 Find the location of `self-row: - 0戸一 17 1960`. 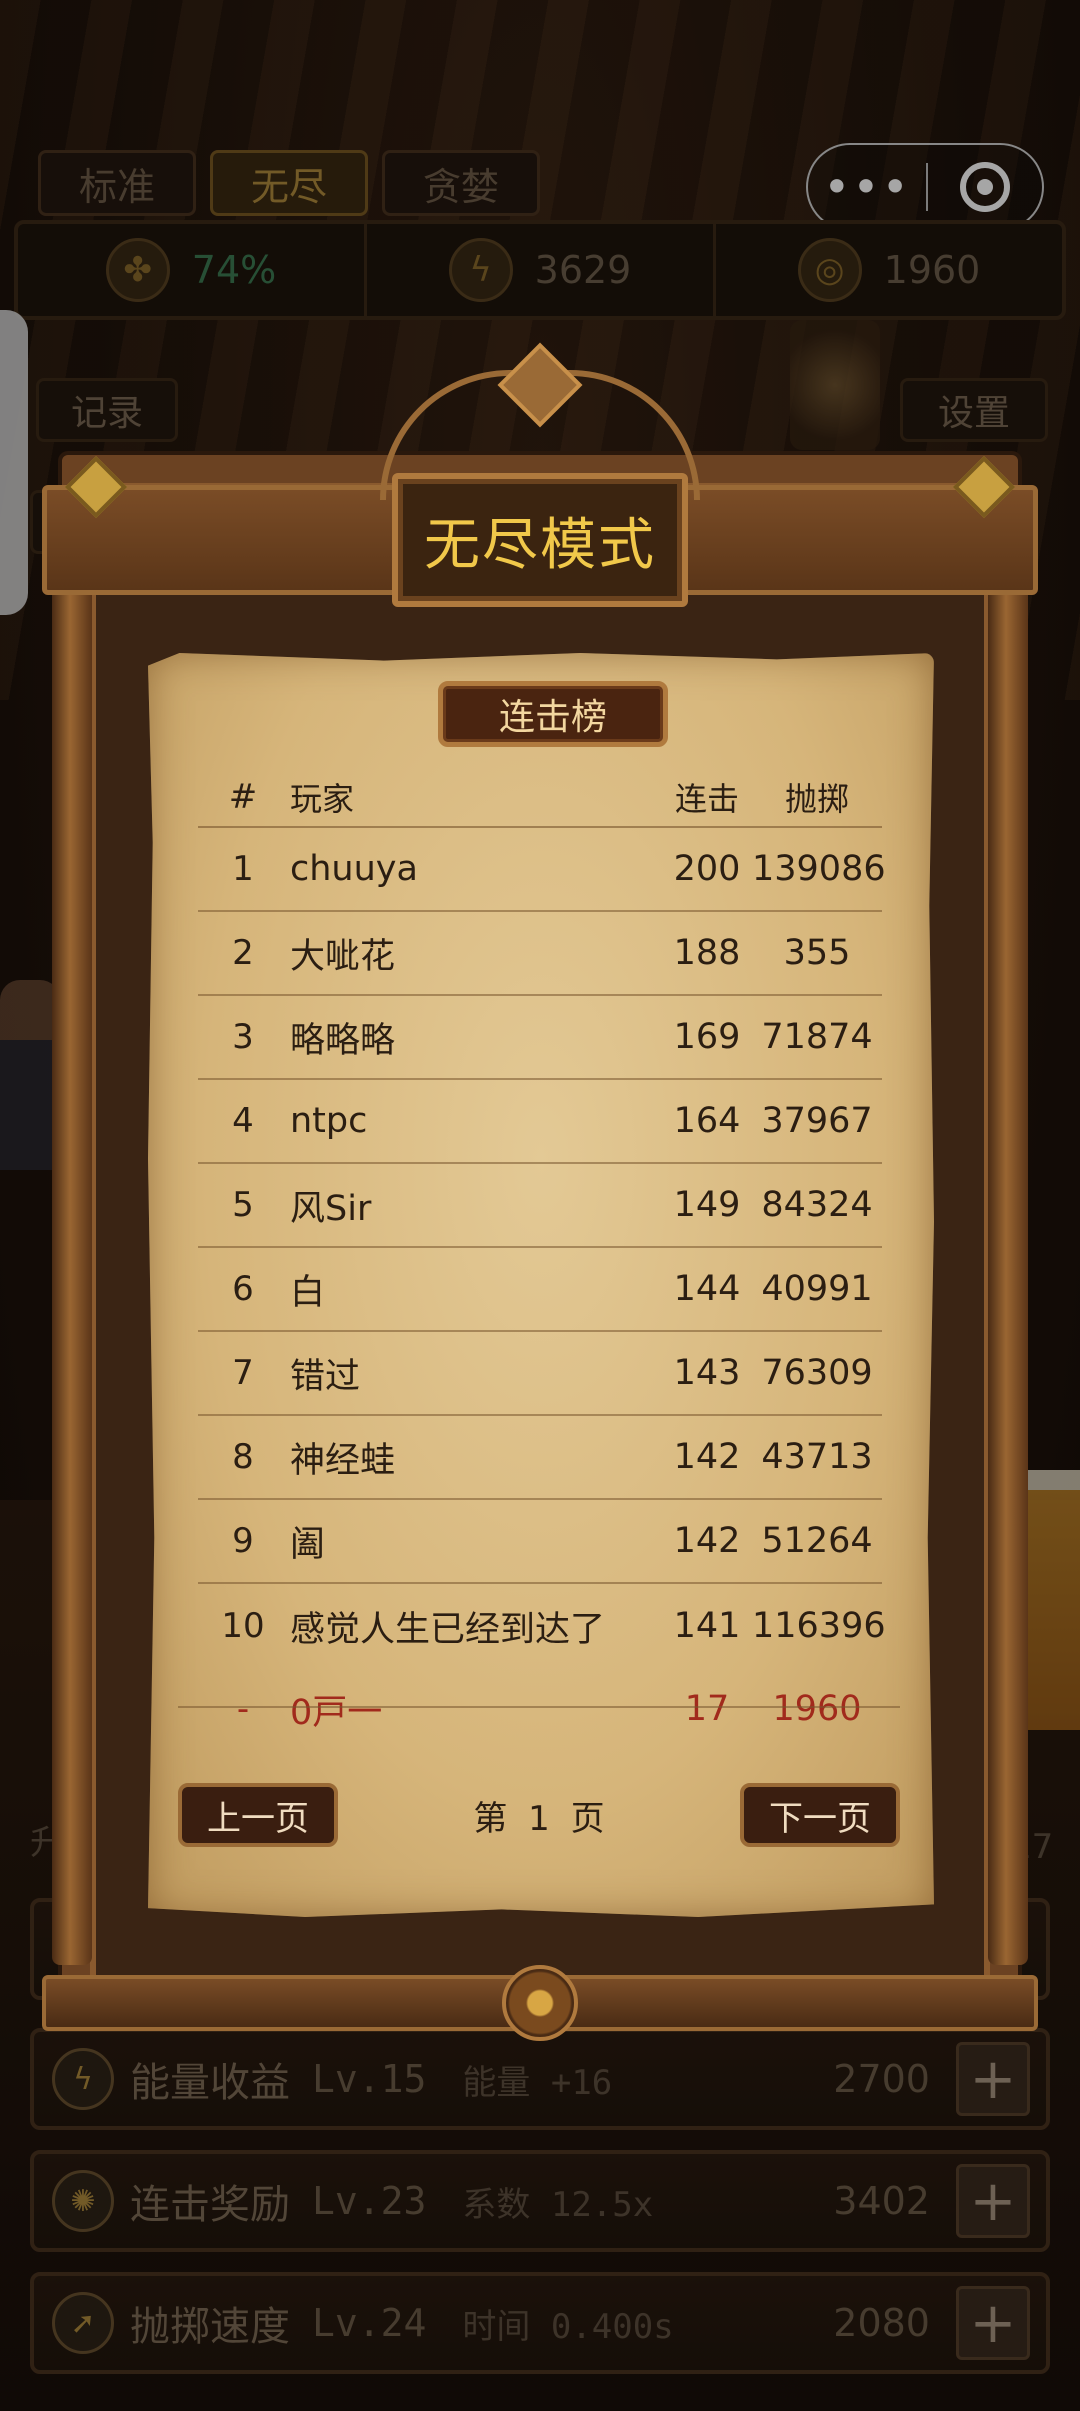

self-row: - 0戸一 17 1960 is located at coordinates (540, 1709).